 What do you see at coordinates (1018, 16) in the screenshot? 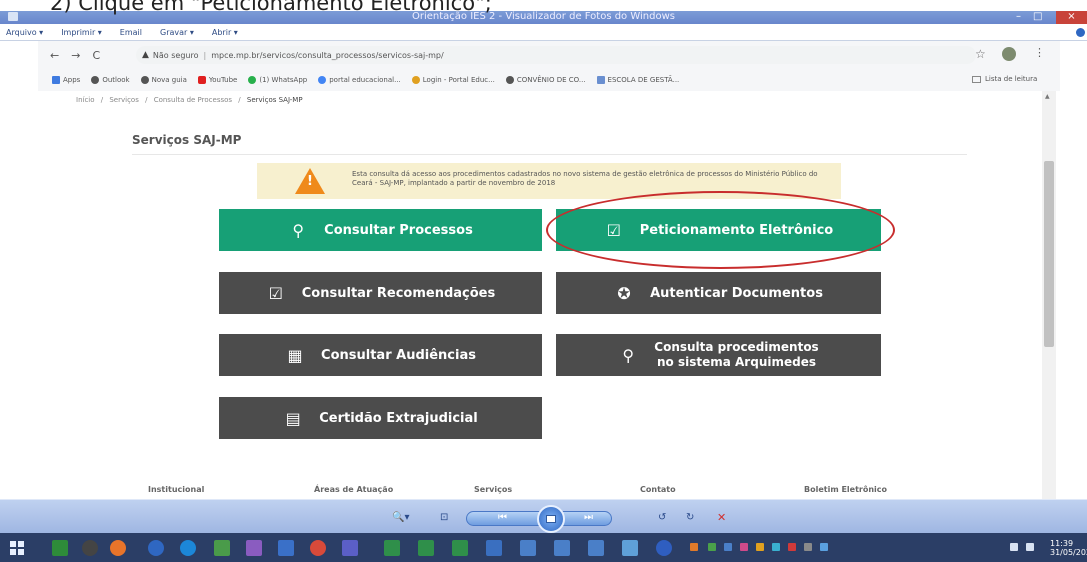
I see `minimize-button: –` at bounding box center [1018, 16].